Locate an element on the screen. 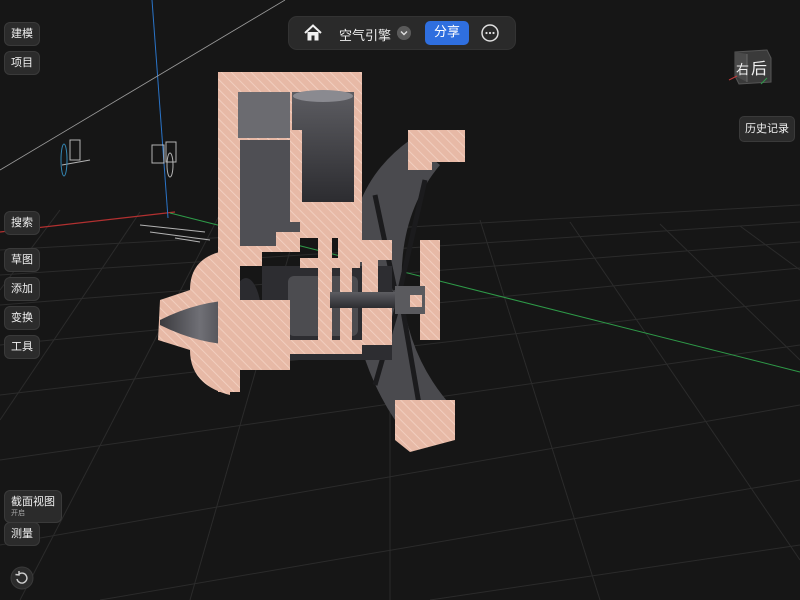 This screenshot has width=800, height=600. section-view-button: 截面视图 开启 is located at coordinates (33, 506).